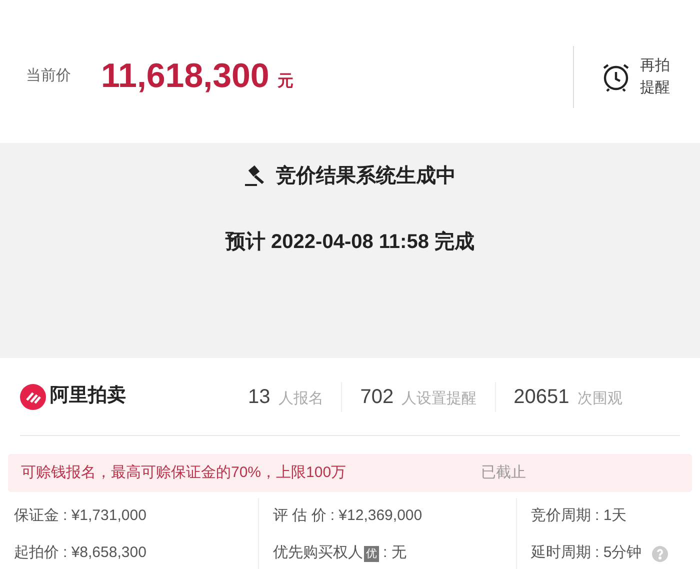 This screenshot has width=700, height=569. What do you see at coordinates (618, 553) in the screenshot?
I see `detail-value: : 5分钟` at bounding box center [618, 553].